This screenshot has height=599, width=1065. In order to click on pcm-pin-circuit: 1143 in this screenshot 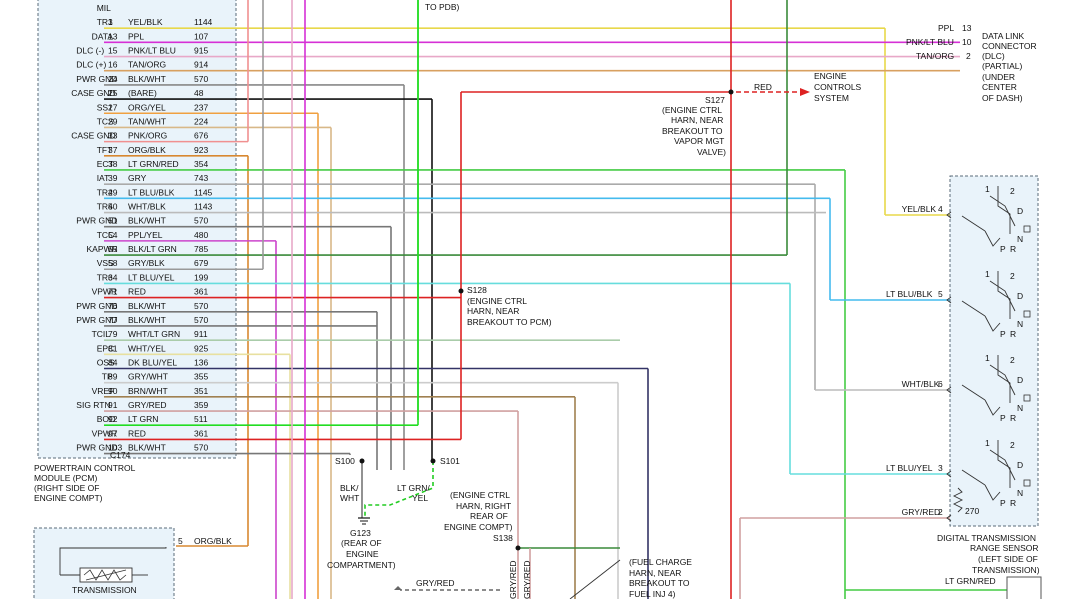, I will do `click(203, 207)`.